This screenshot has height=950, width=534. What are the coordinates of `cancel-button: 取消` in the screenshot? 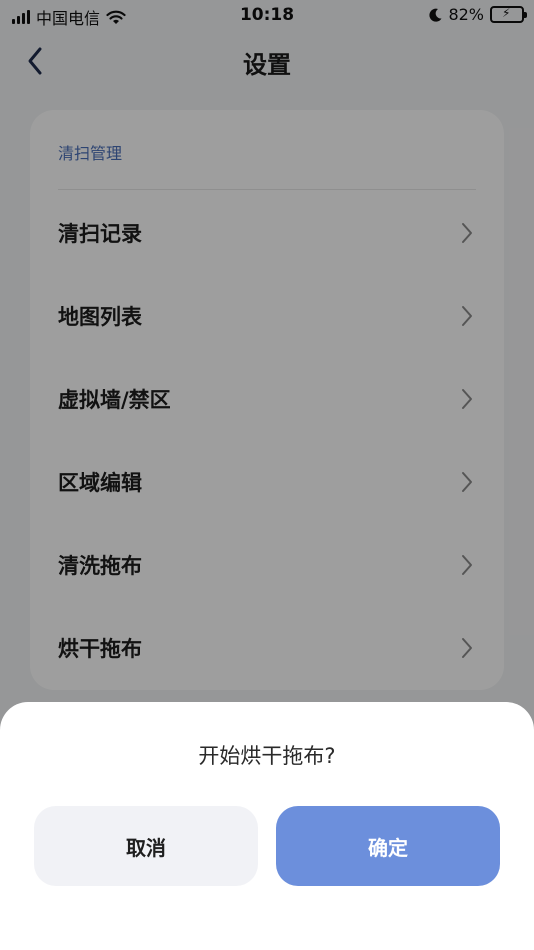 It's located at (146, 846).